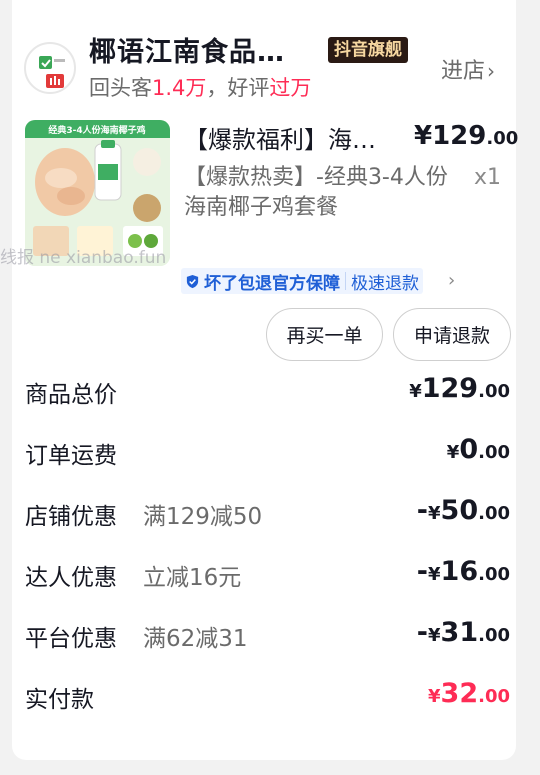 This screenshot has height=775, width=540. I want to click on row-platform-discount: 平台优惠 满62减31 -¥31.00, so click(267, 637).